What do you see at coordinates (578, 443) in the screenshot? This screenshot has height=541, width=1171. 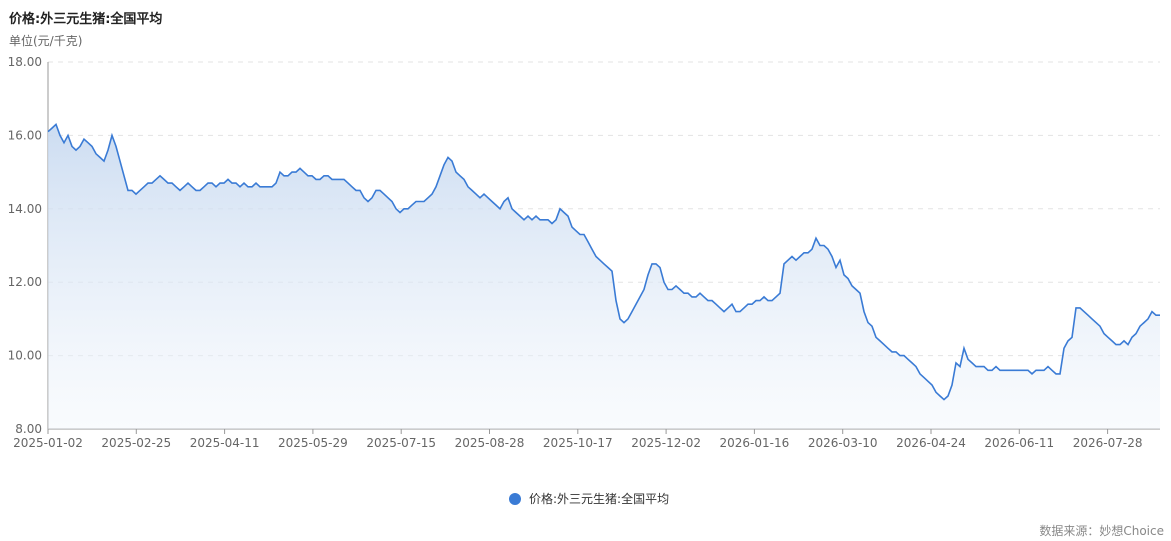 I see `x-tick-label: 2025-10-17` at bounding box center [578, 443].